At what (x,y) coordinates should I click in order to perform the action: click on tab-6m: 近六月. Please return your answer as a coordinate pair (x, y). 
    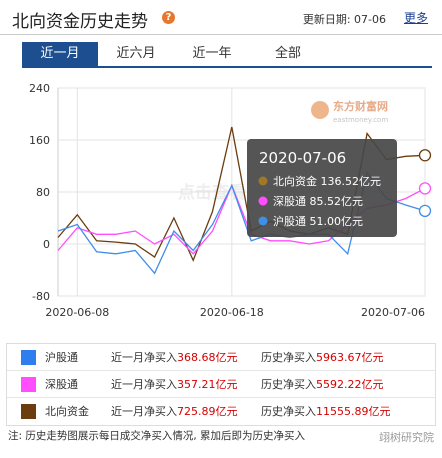
    Looking at the image, I should click on (136, 54).